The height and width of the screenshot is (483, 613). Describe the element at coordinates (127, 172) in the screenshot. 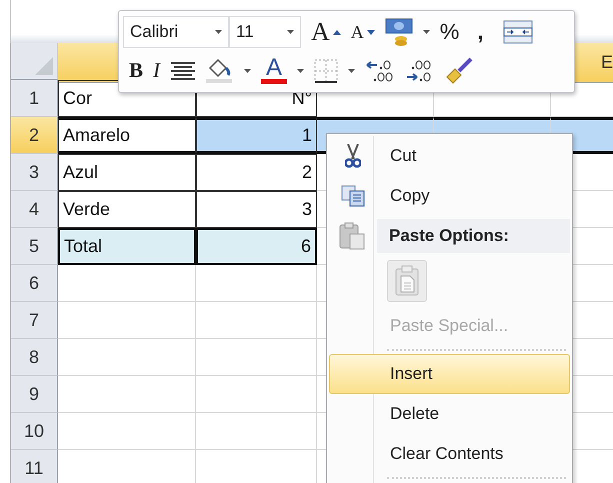

I see `table-cell: Azul` at that location.